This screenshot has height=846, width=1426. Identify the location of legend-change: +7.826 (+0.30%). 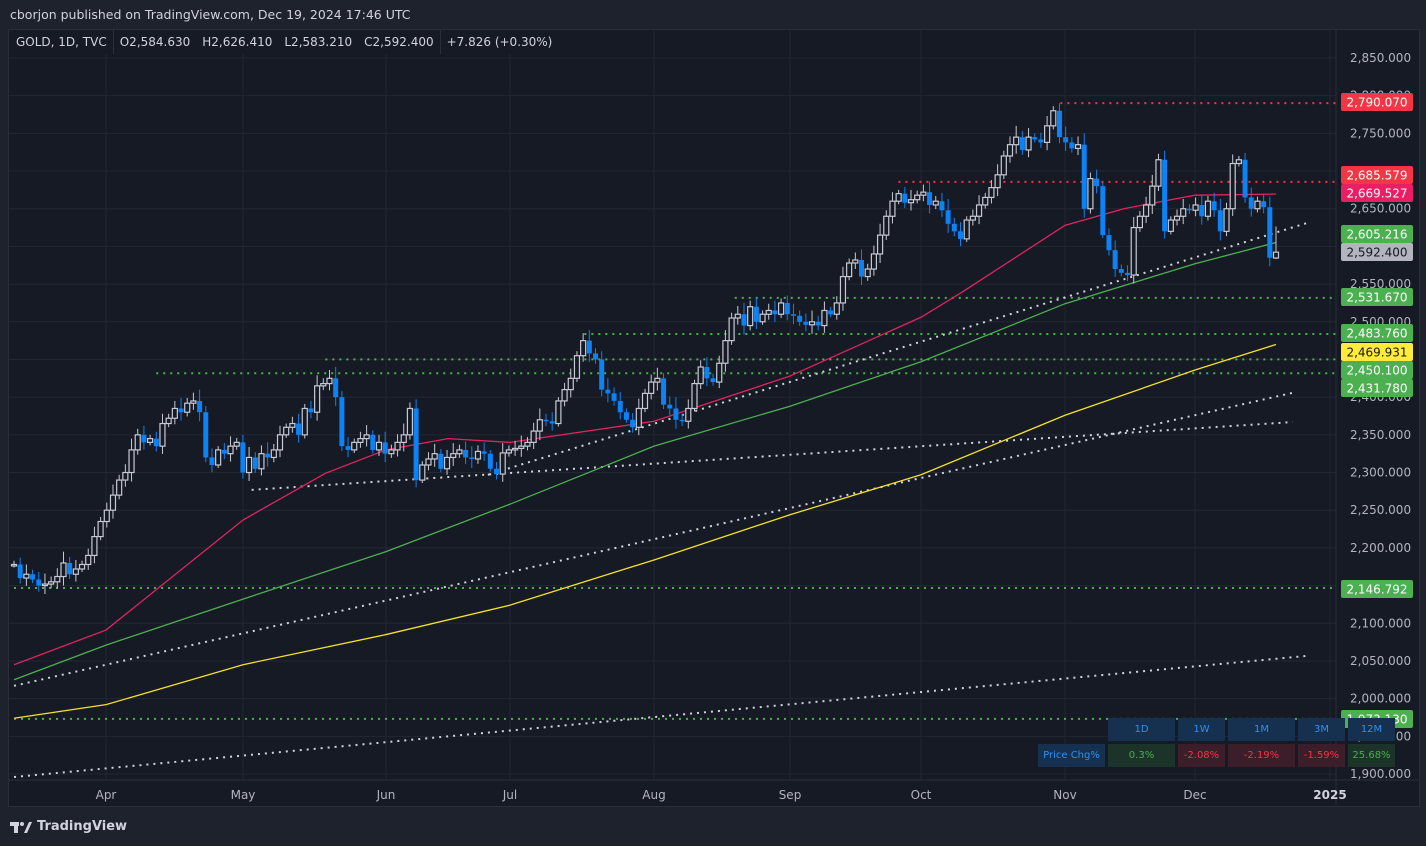
(499, 42).